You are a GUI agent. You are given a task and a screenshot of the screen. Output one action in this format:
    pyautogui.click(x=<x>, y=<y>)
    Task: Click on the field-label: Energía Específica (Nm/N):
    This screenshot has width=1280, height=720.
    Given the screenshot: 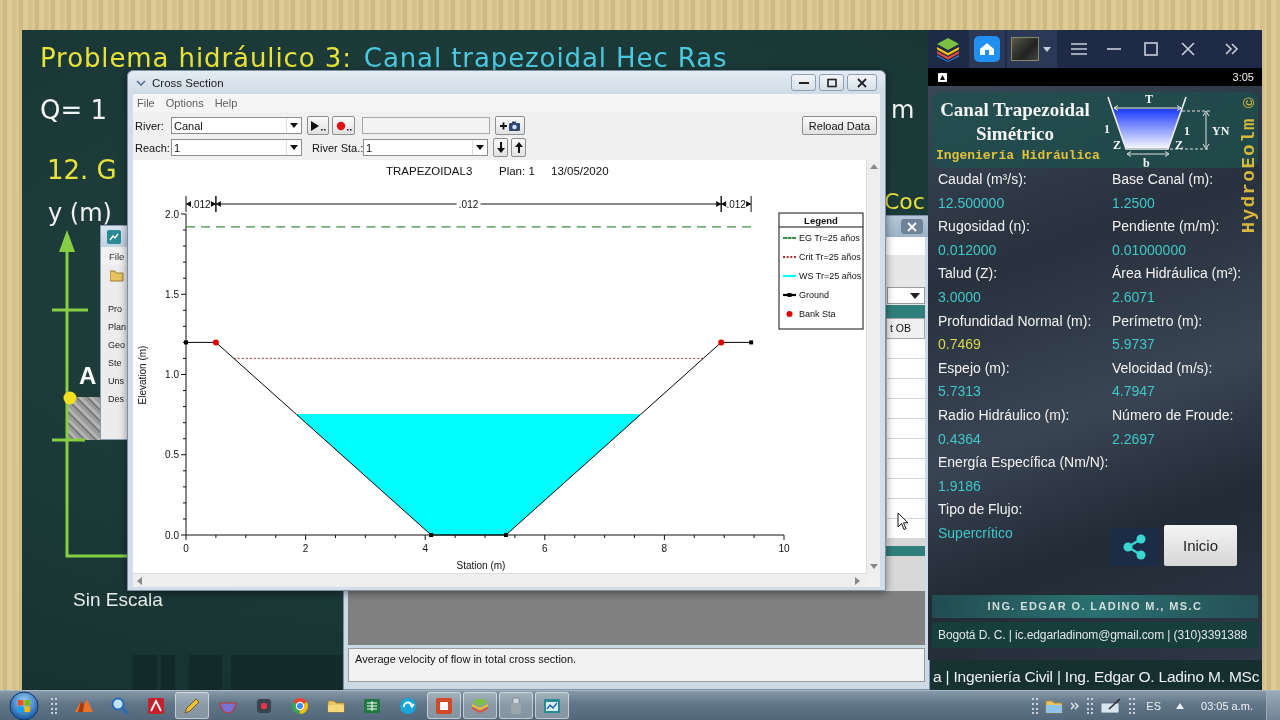 What is the action you would take?
    pyautogui.click(x=1023, y=463)
    